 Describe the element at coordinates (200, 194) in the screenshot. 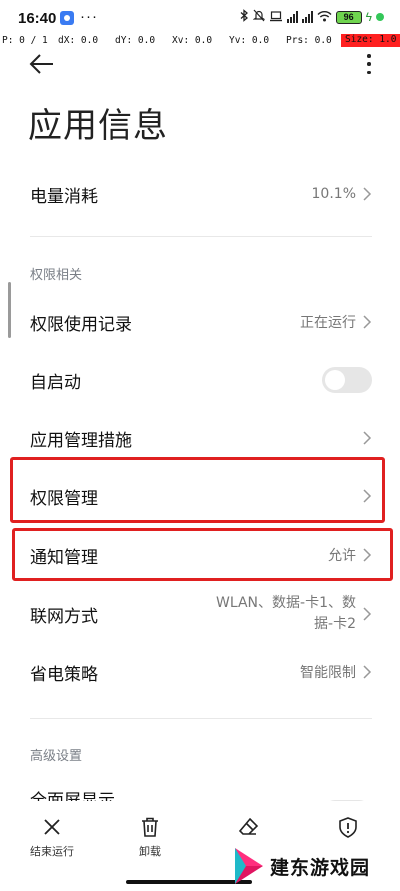

I see `battery-usage-row: 电量消耗 10.1%` at that location.